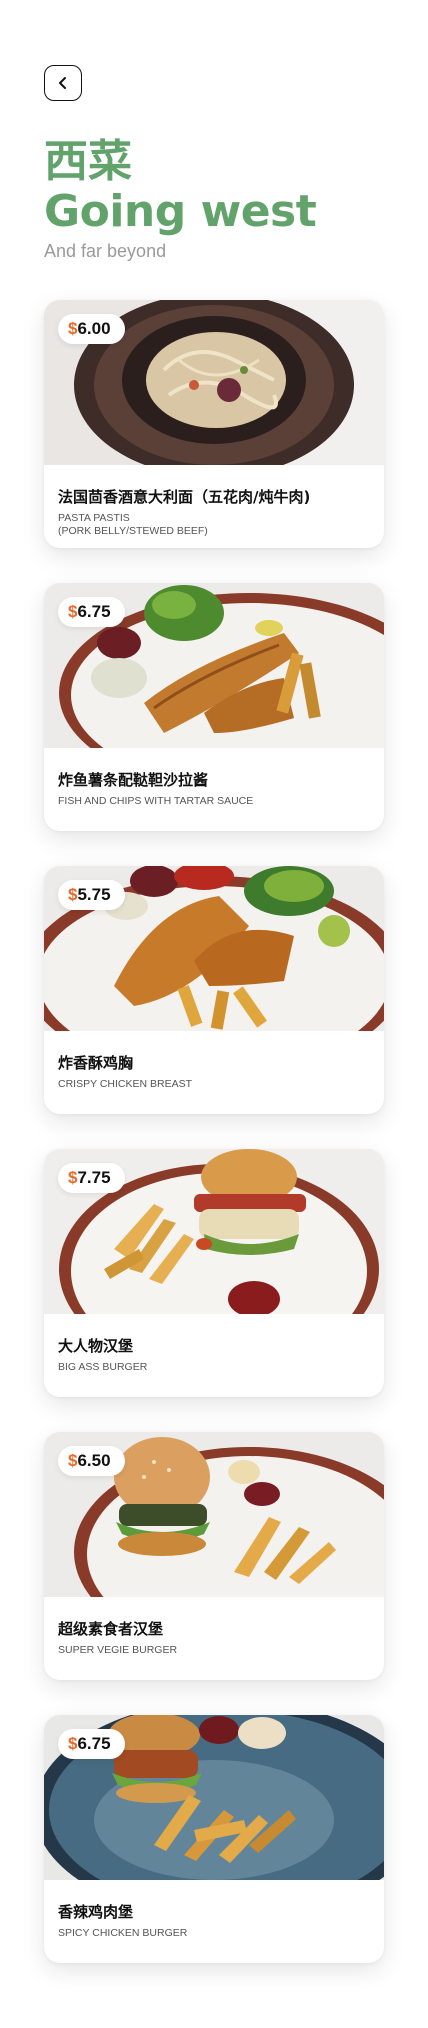 Image resolution: width=428 pixels, height=2028 pixels. What do you see at coordinates (118, 1650) in the screenshot?
I see `dish-description: SUPER VEGIE BURGER` at bounding box center [118, 1650].